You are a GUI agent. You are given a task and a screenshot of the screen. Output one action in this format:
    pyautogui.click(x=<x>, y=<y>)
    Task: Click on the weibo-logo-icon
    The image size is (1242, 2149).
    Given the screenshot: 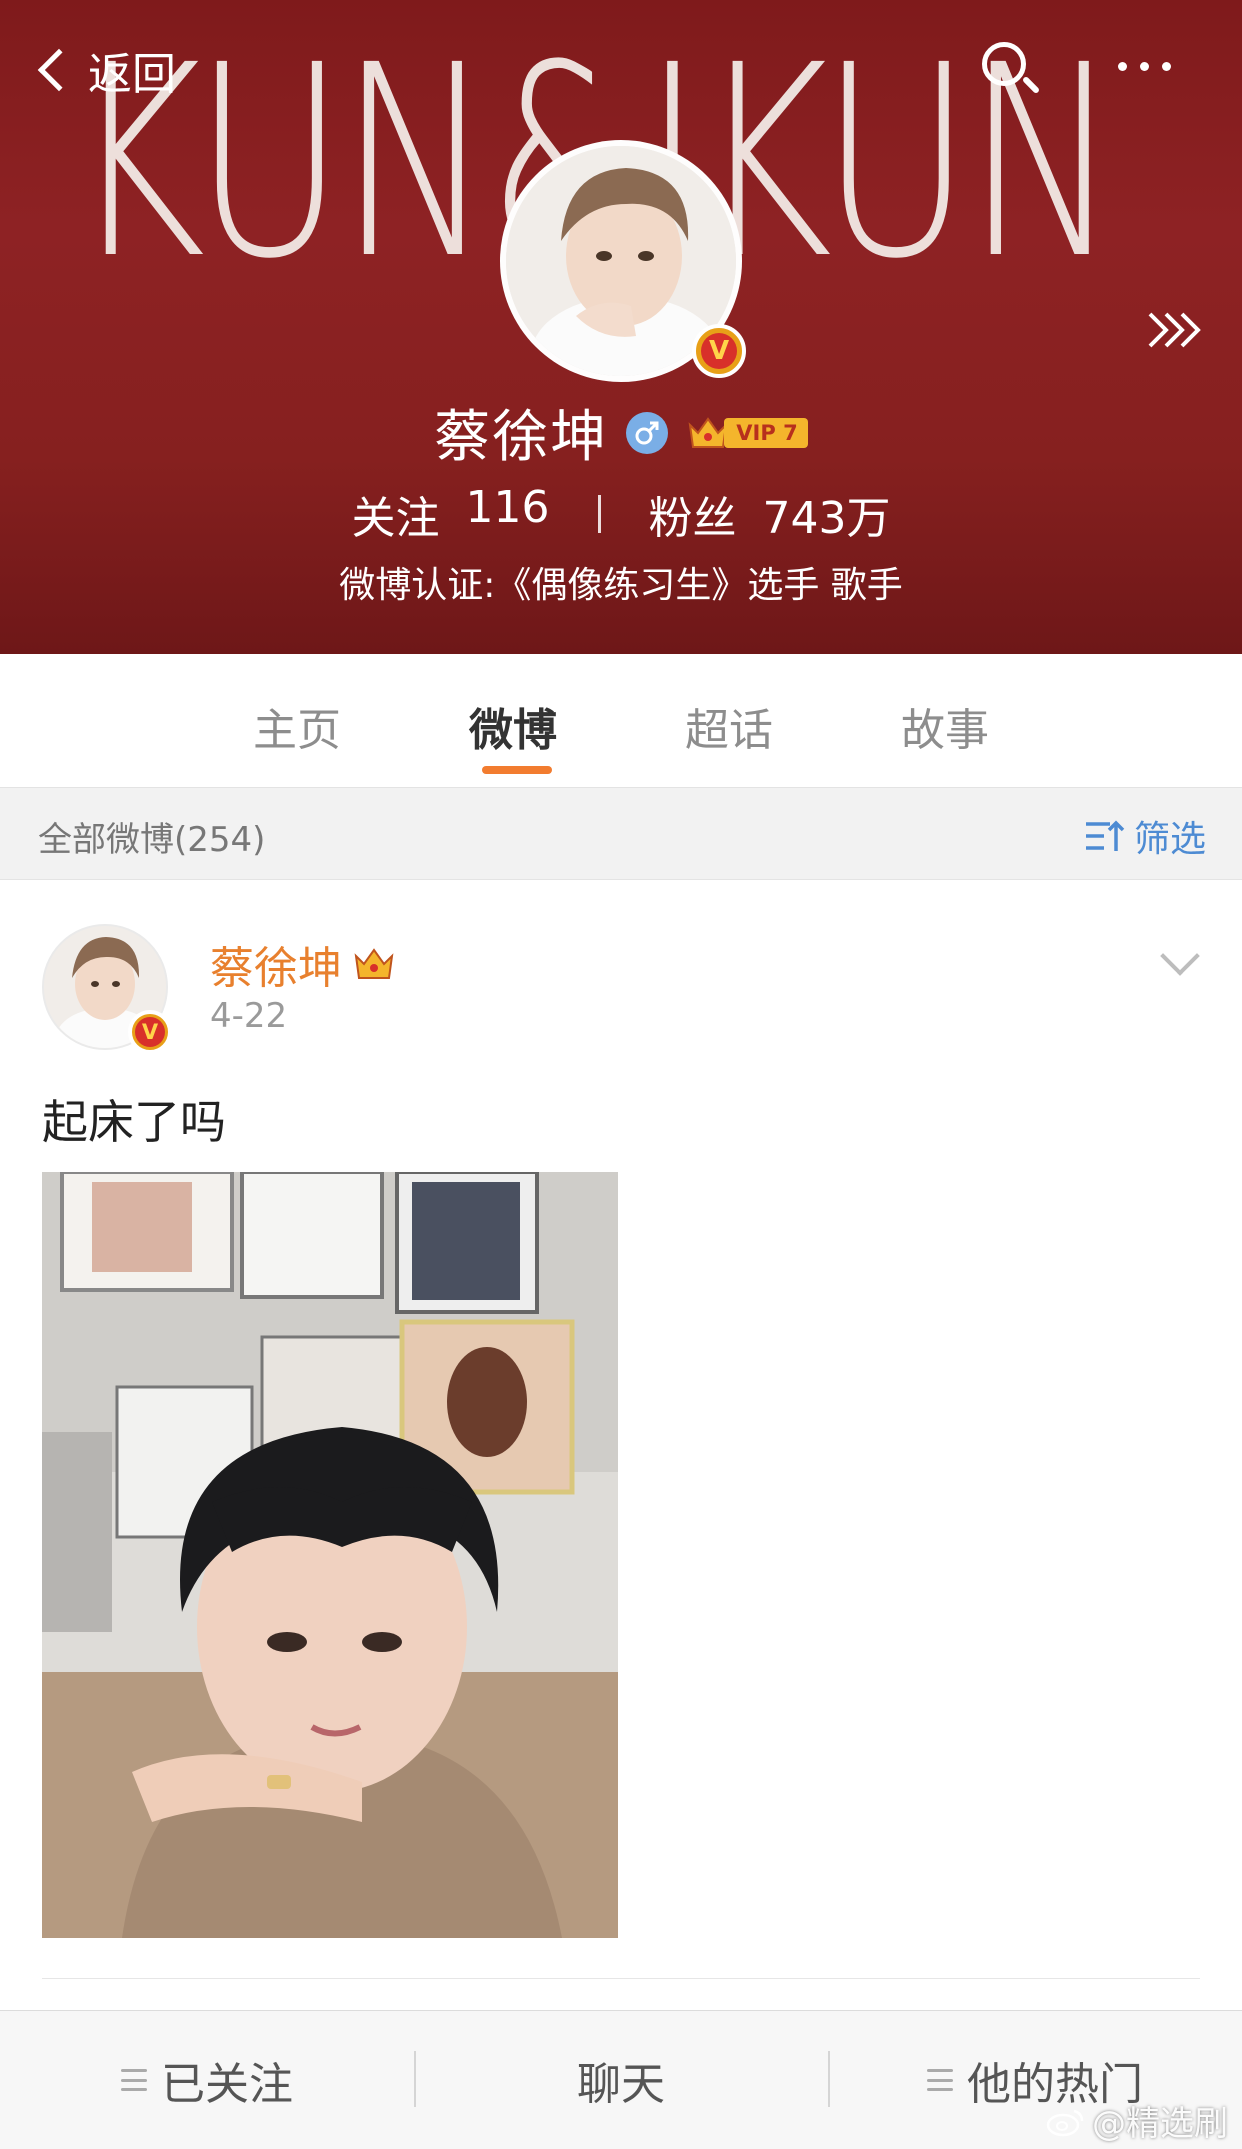 What is the action you would take?
    pyautogui.click(x=1065, y=2122)
    